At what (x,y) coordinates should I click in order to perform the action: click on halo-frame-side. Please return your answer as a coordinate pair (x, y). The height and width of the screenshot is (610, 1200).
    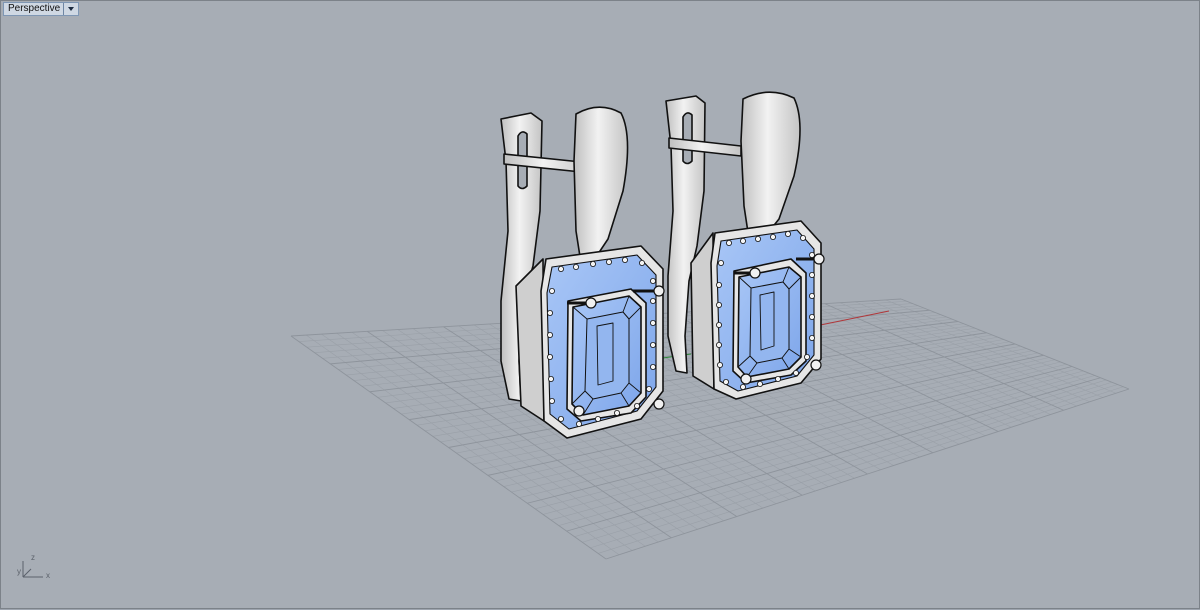
    Looking at the image, I should click on (530, 340).